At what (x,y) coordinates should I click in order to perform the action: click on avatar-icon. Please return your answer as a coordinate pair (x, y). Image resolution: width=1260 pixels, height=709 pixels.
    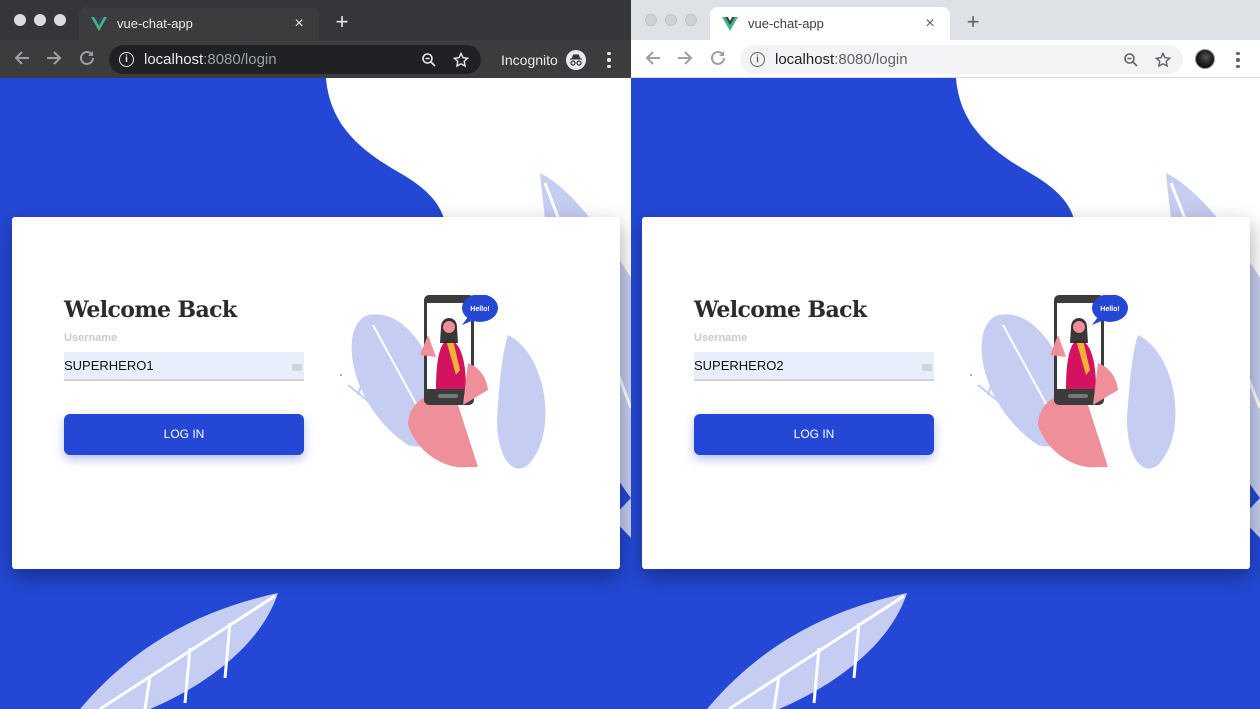
    Looking at the image, I should click on (1205, 59).